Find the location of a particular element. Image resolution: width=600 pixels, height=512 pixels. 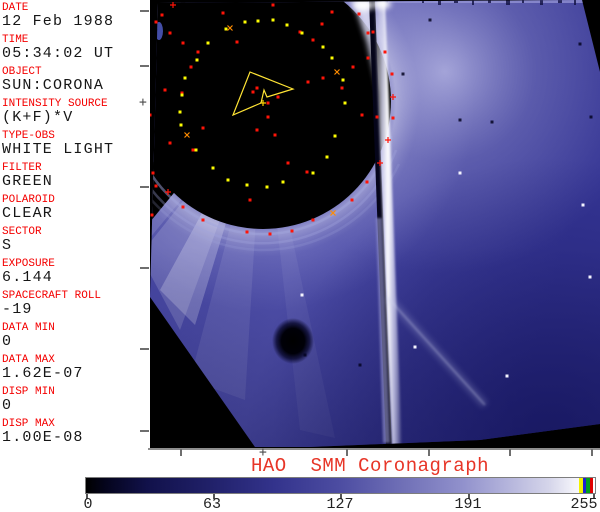

field-value: 0 is located at coordinates (7, 405).